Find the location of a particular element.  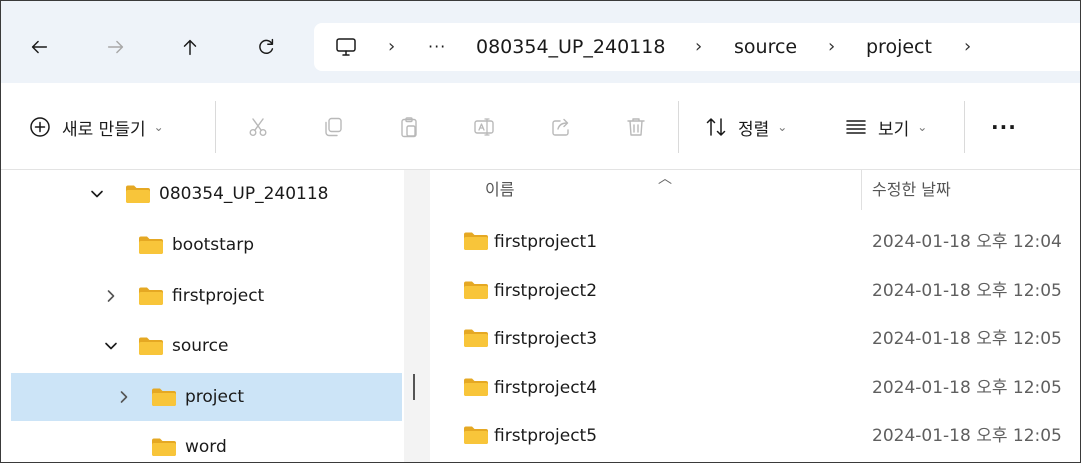

share-icon is located at coordinates (560, 127).